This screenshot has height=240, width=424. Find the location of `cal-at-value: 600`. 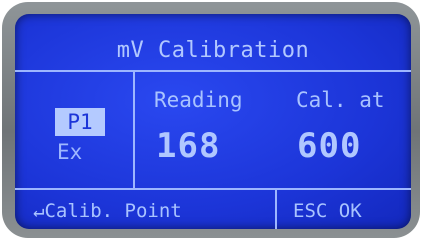

cal-at-value: 600 is located at coordinates (329, 146).